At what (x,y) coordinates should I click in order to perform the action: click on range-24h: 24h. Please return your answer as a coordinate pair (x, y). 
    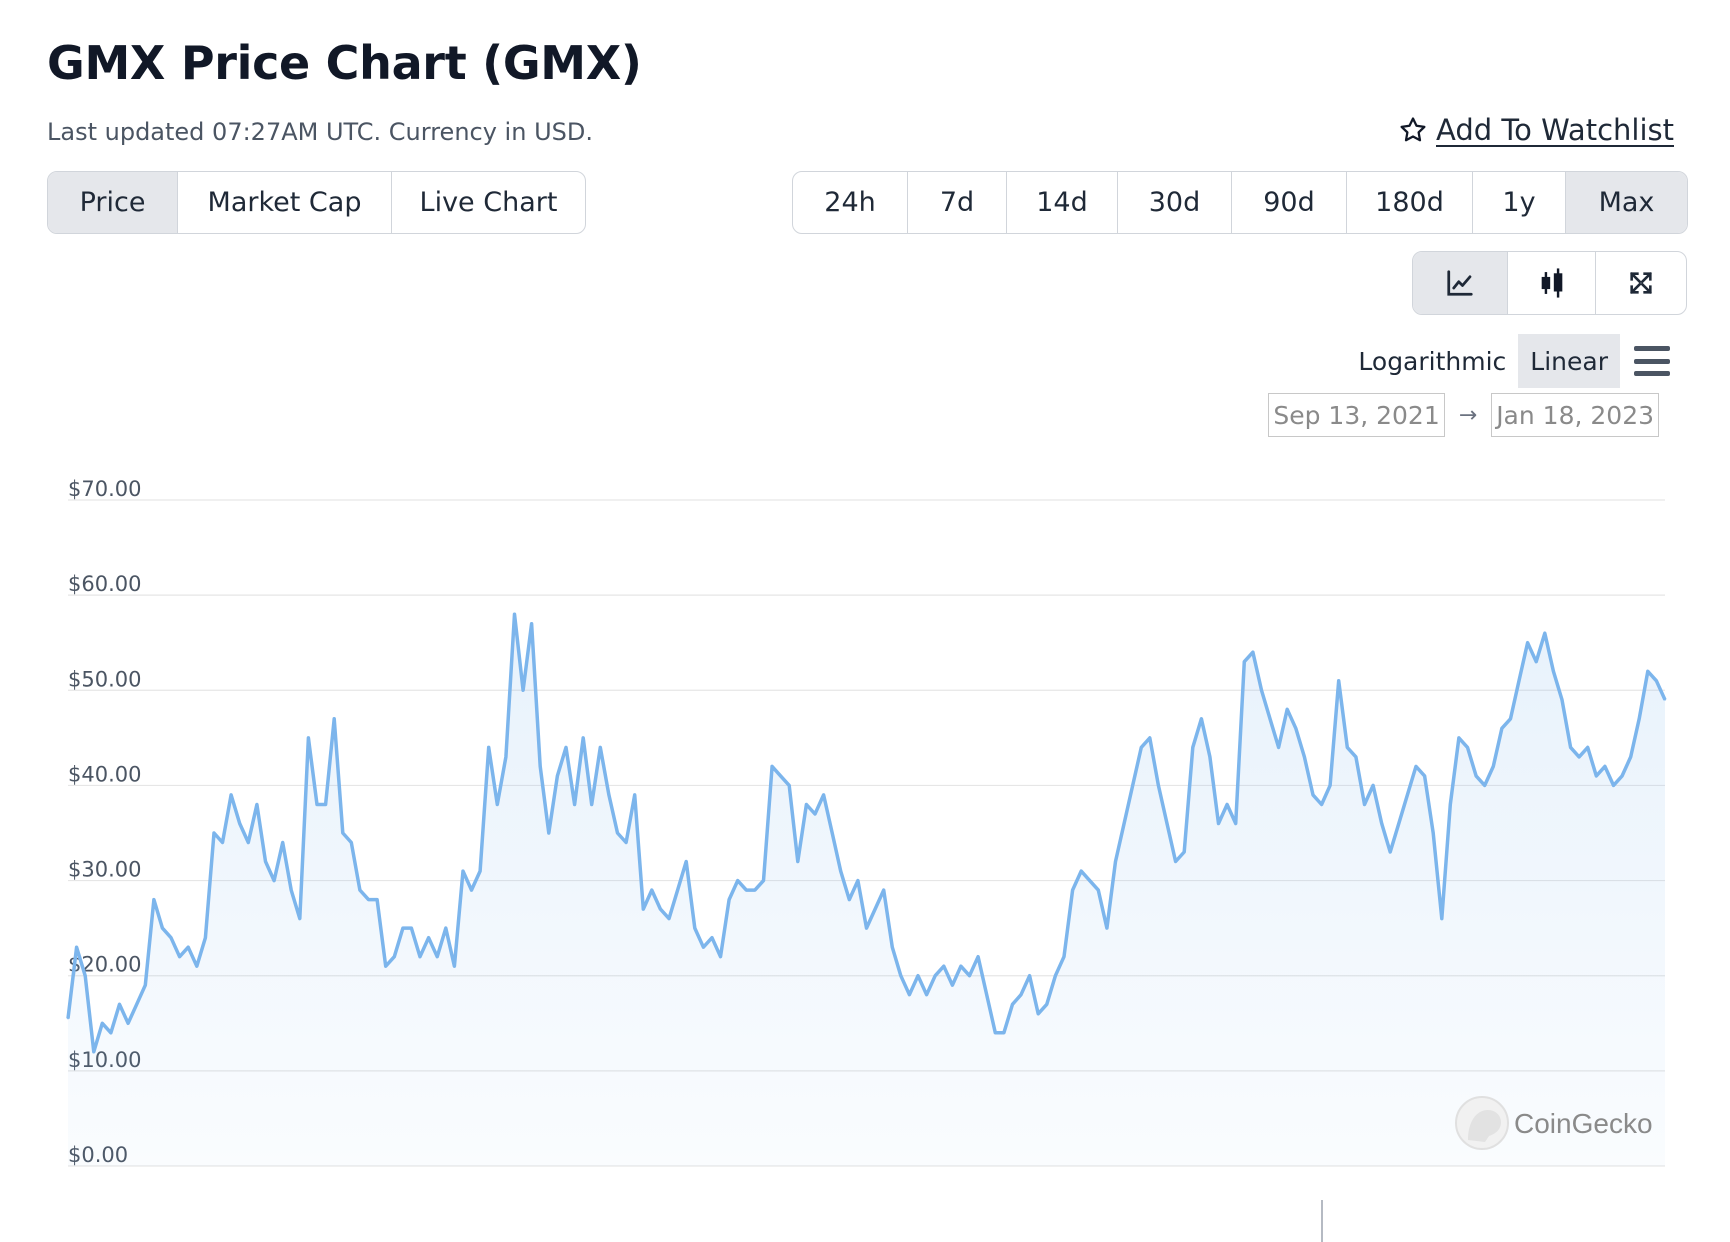
    Looking at the image, I should click on (850, 202).